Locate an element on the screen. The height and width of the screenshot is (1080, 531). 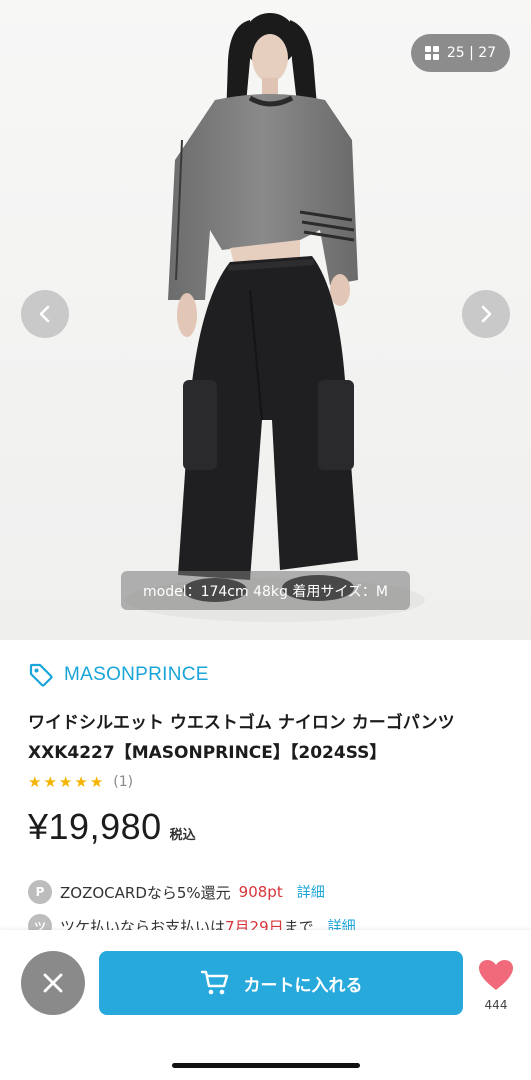
favorite-count: 444 is located at coordinates (496, 1005).